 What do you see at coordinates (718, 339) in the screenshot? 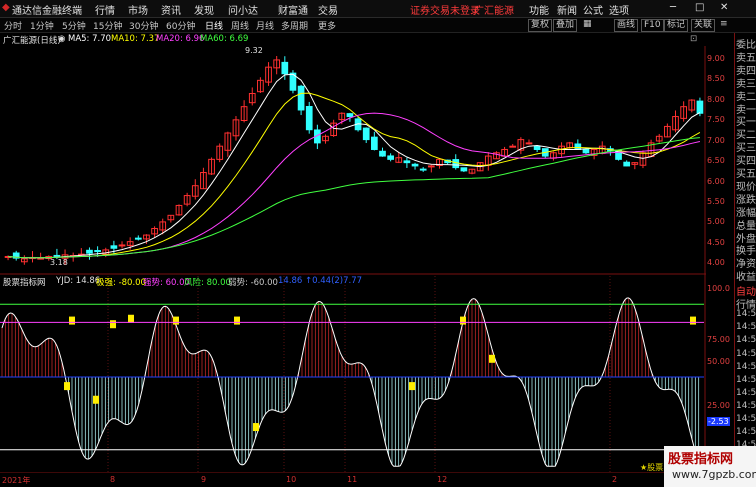
I see `ind-tick: 75.00` at bounding box center [718, 339].